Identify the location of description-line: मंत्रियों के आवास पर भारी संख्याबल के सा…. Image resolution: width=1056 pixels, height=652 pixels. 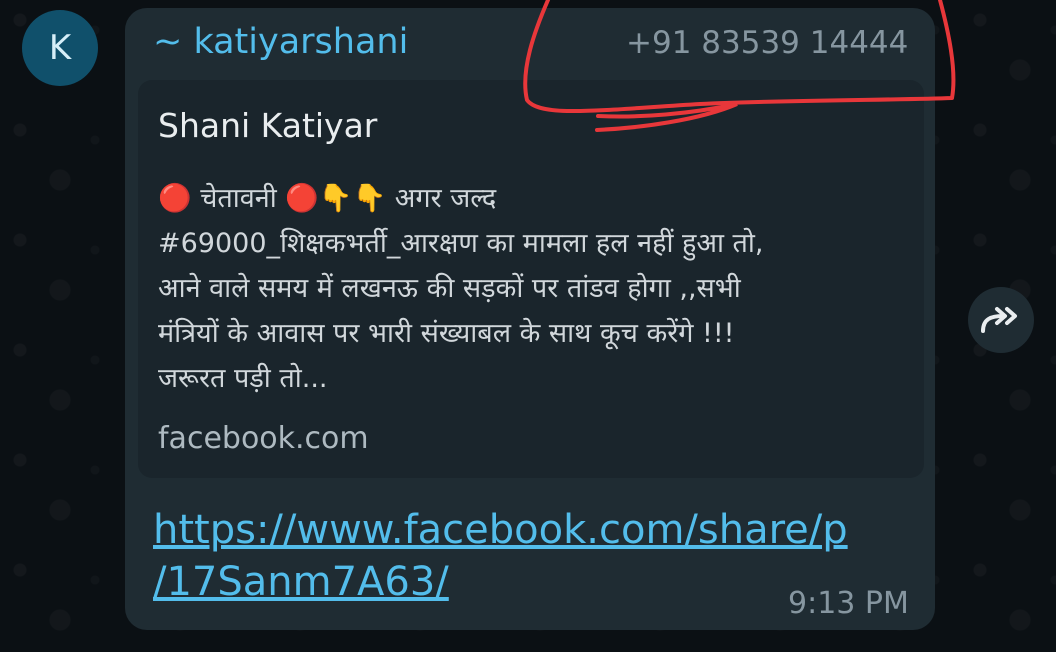
(446, 333).